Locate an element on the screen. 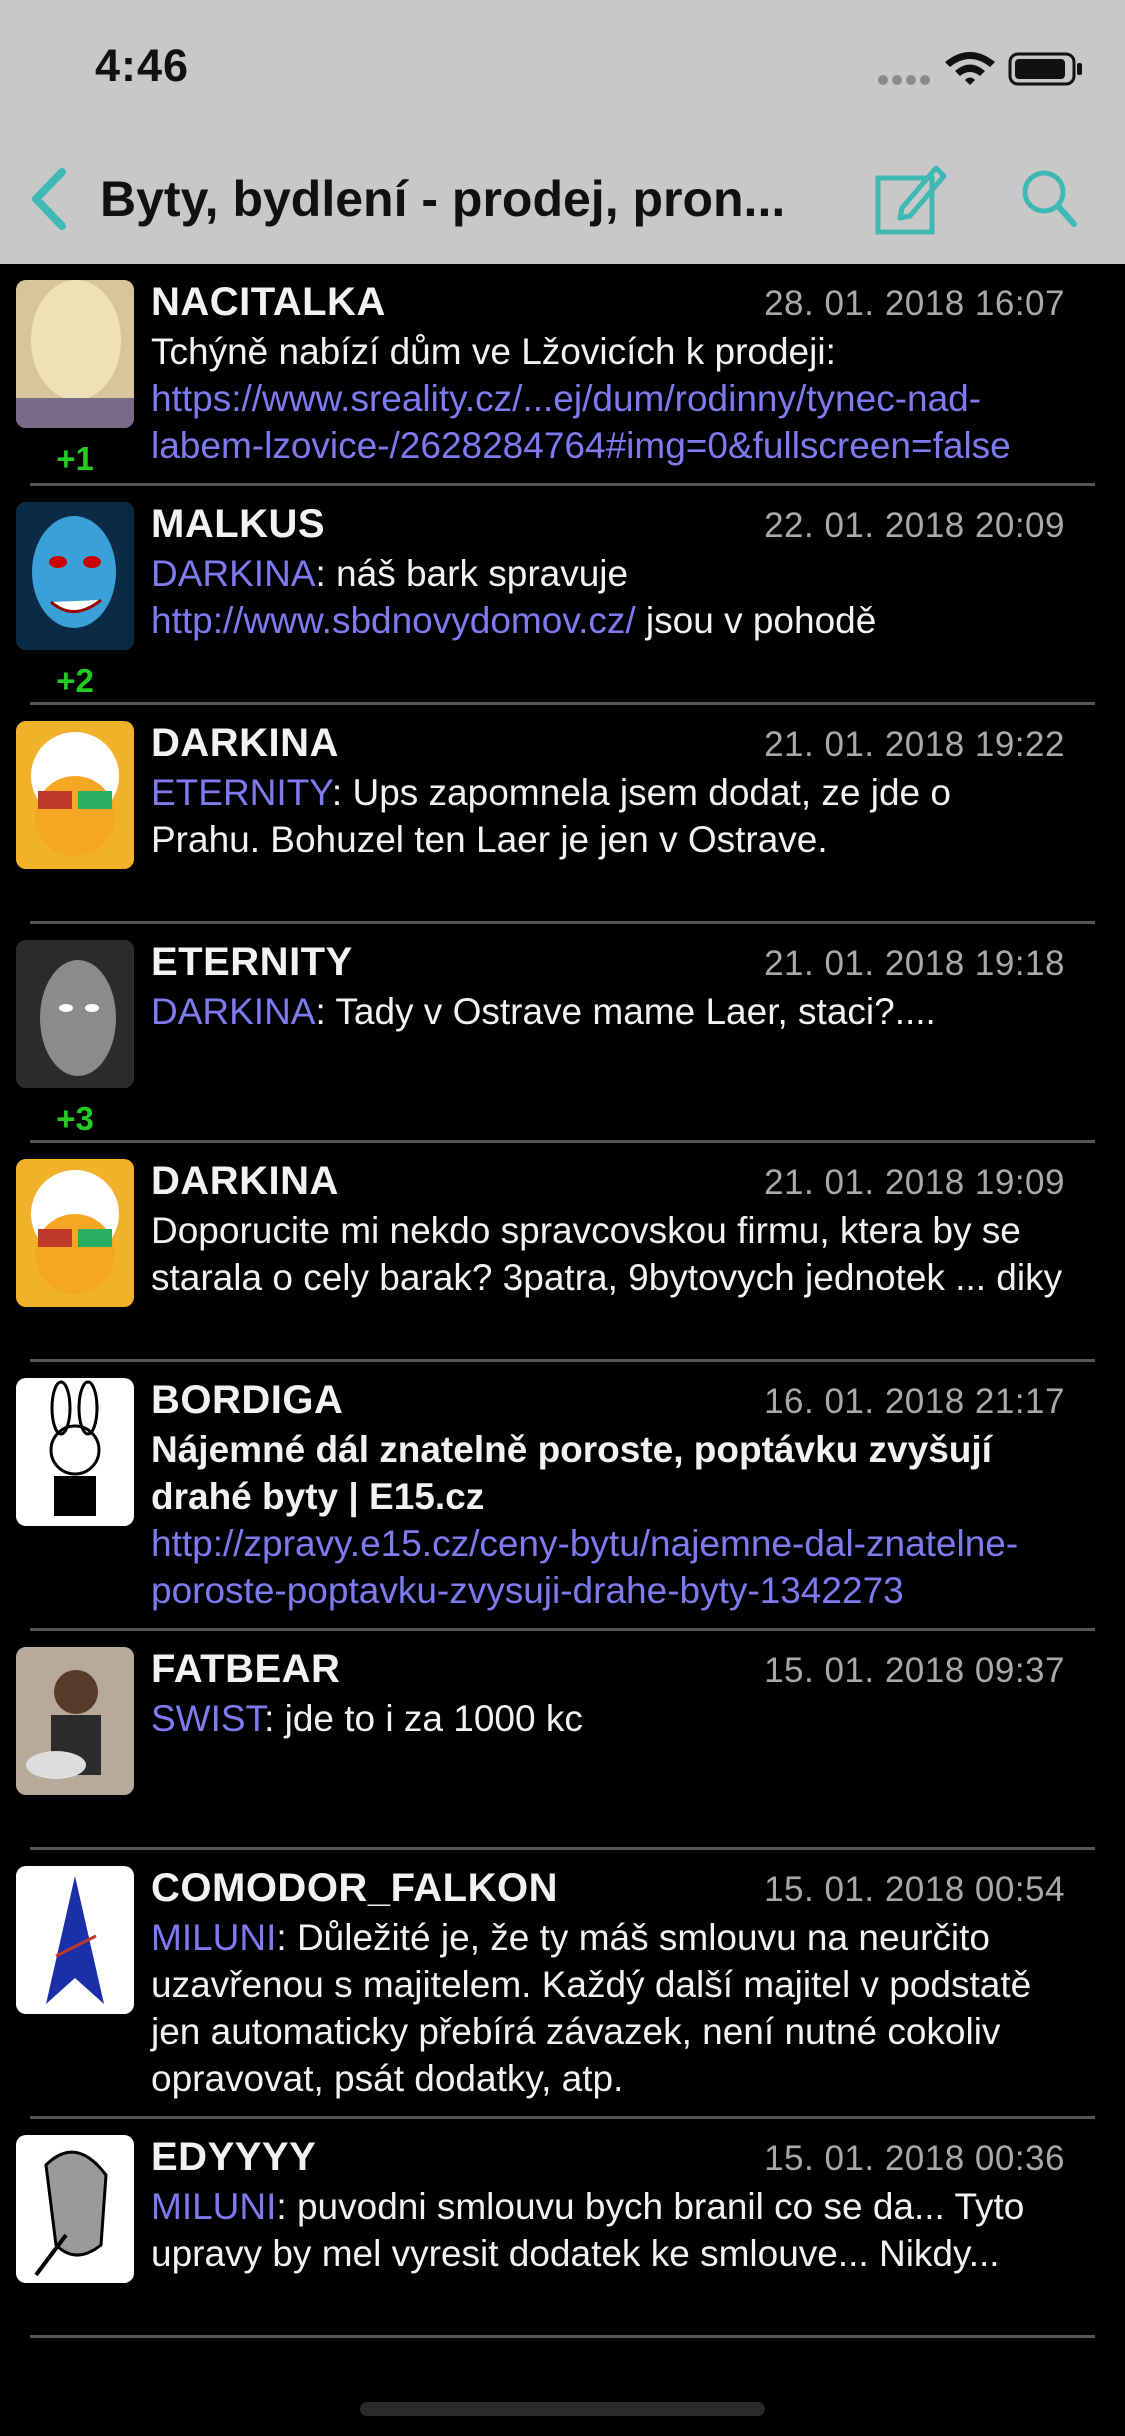 This screenshot has height=2436, width=1125. post-date: 21. 01. 2018 19:18 is located at coordinates (914, 963).